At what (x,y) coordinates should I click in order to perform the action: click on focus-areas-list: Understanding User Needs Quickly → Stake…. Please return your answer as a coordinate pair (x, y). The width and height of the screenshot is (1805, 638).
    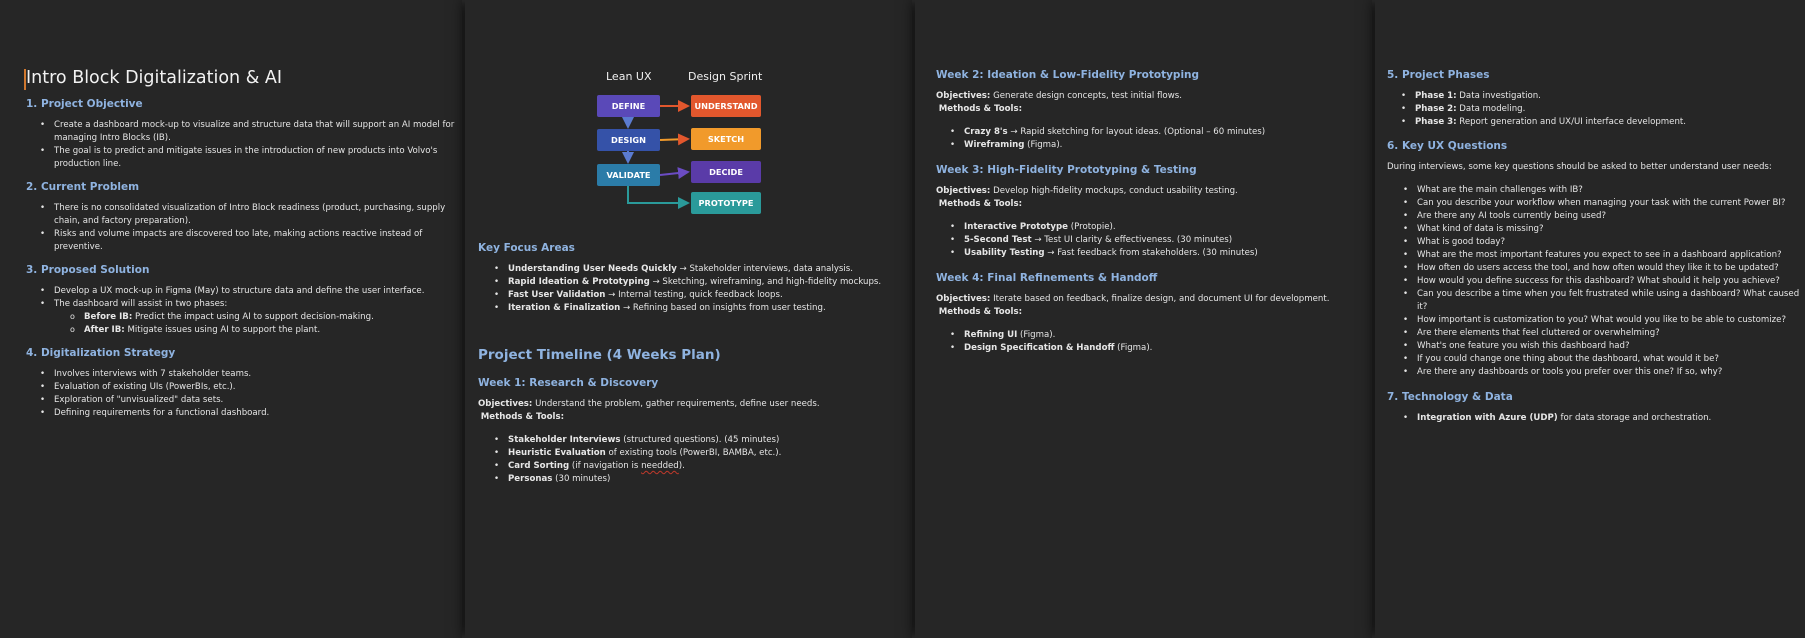
    Looking at the image, I should click on (695, 289).